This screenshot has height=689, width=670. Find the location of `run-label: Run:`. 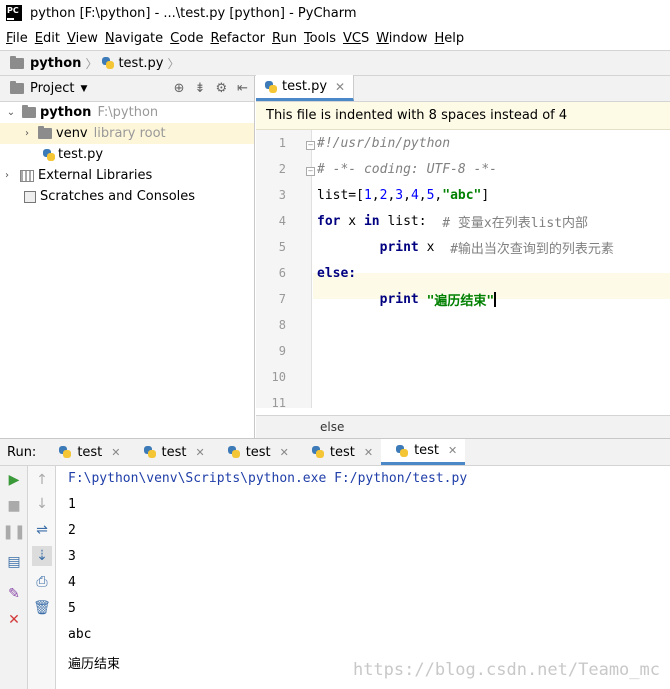

run-label: Run: is located at coordinates (22, 452).